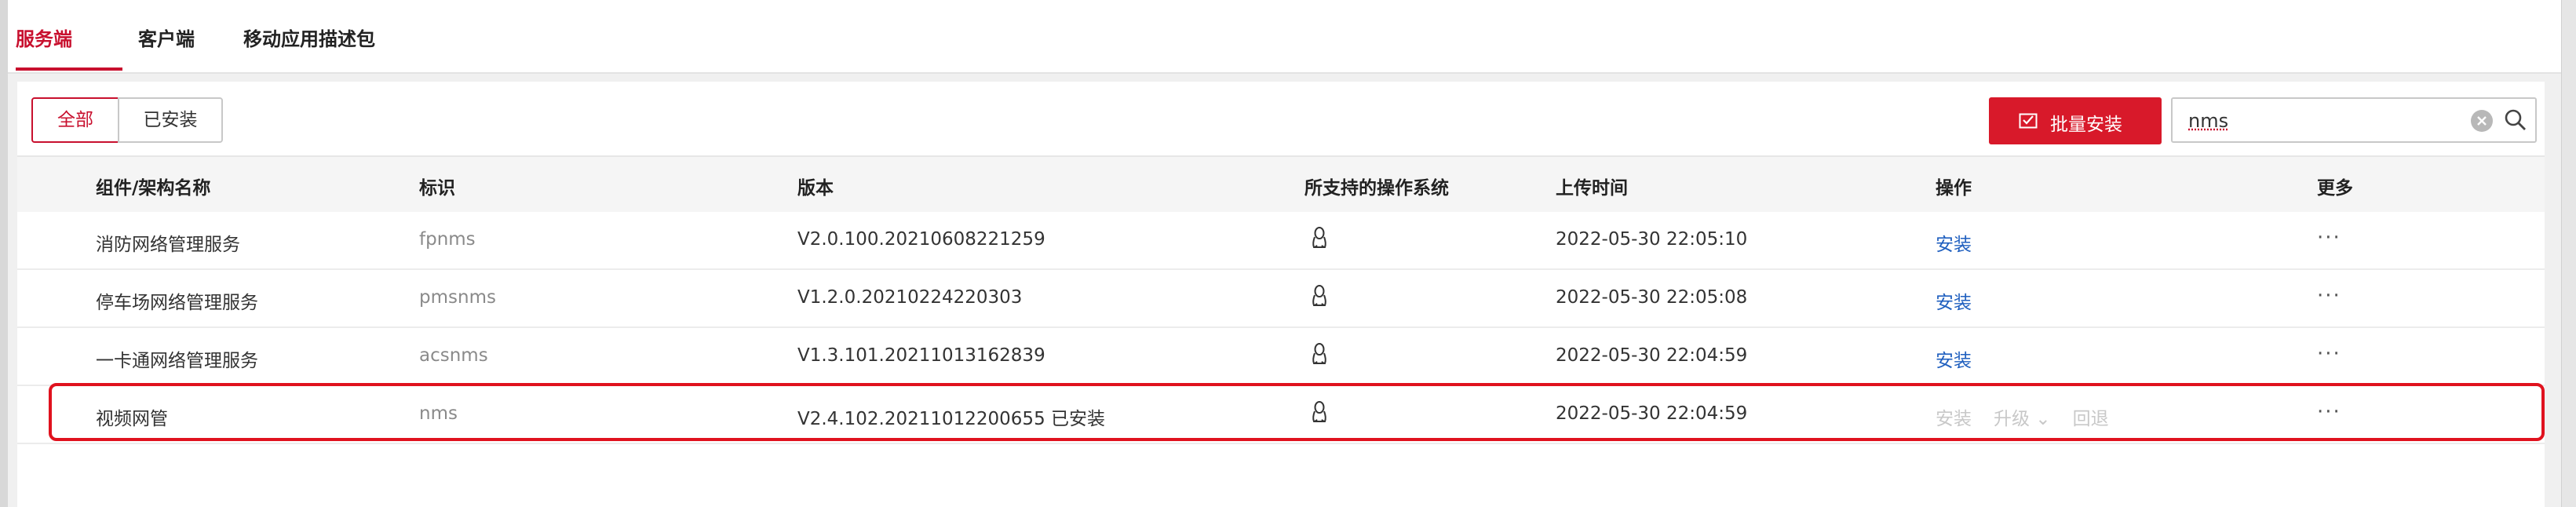  Describe the element at coordinates (2090, 419) in the screenshot. I see `rollback-link-disabled: 回退` at that location.